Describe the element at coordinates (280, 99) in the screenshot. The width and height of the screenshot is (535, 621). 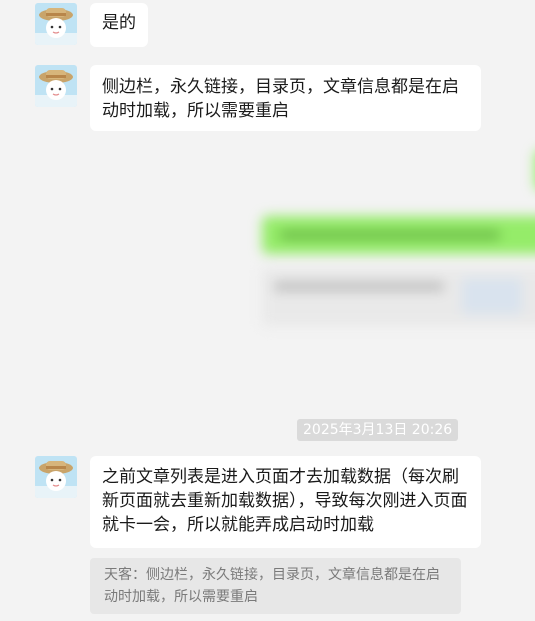
I see `message-text: 侧边栏，永久链接，目录页，文章信息都是在启动时加载，所以需要重启` at that location.